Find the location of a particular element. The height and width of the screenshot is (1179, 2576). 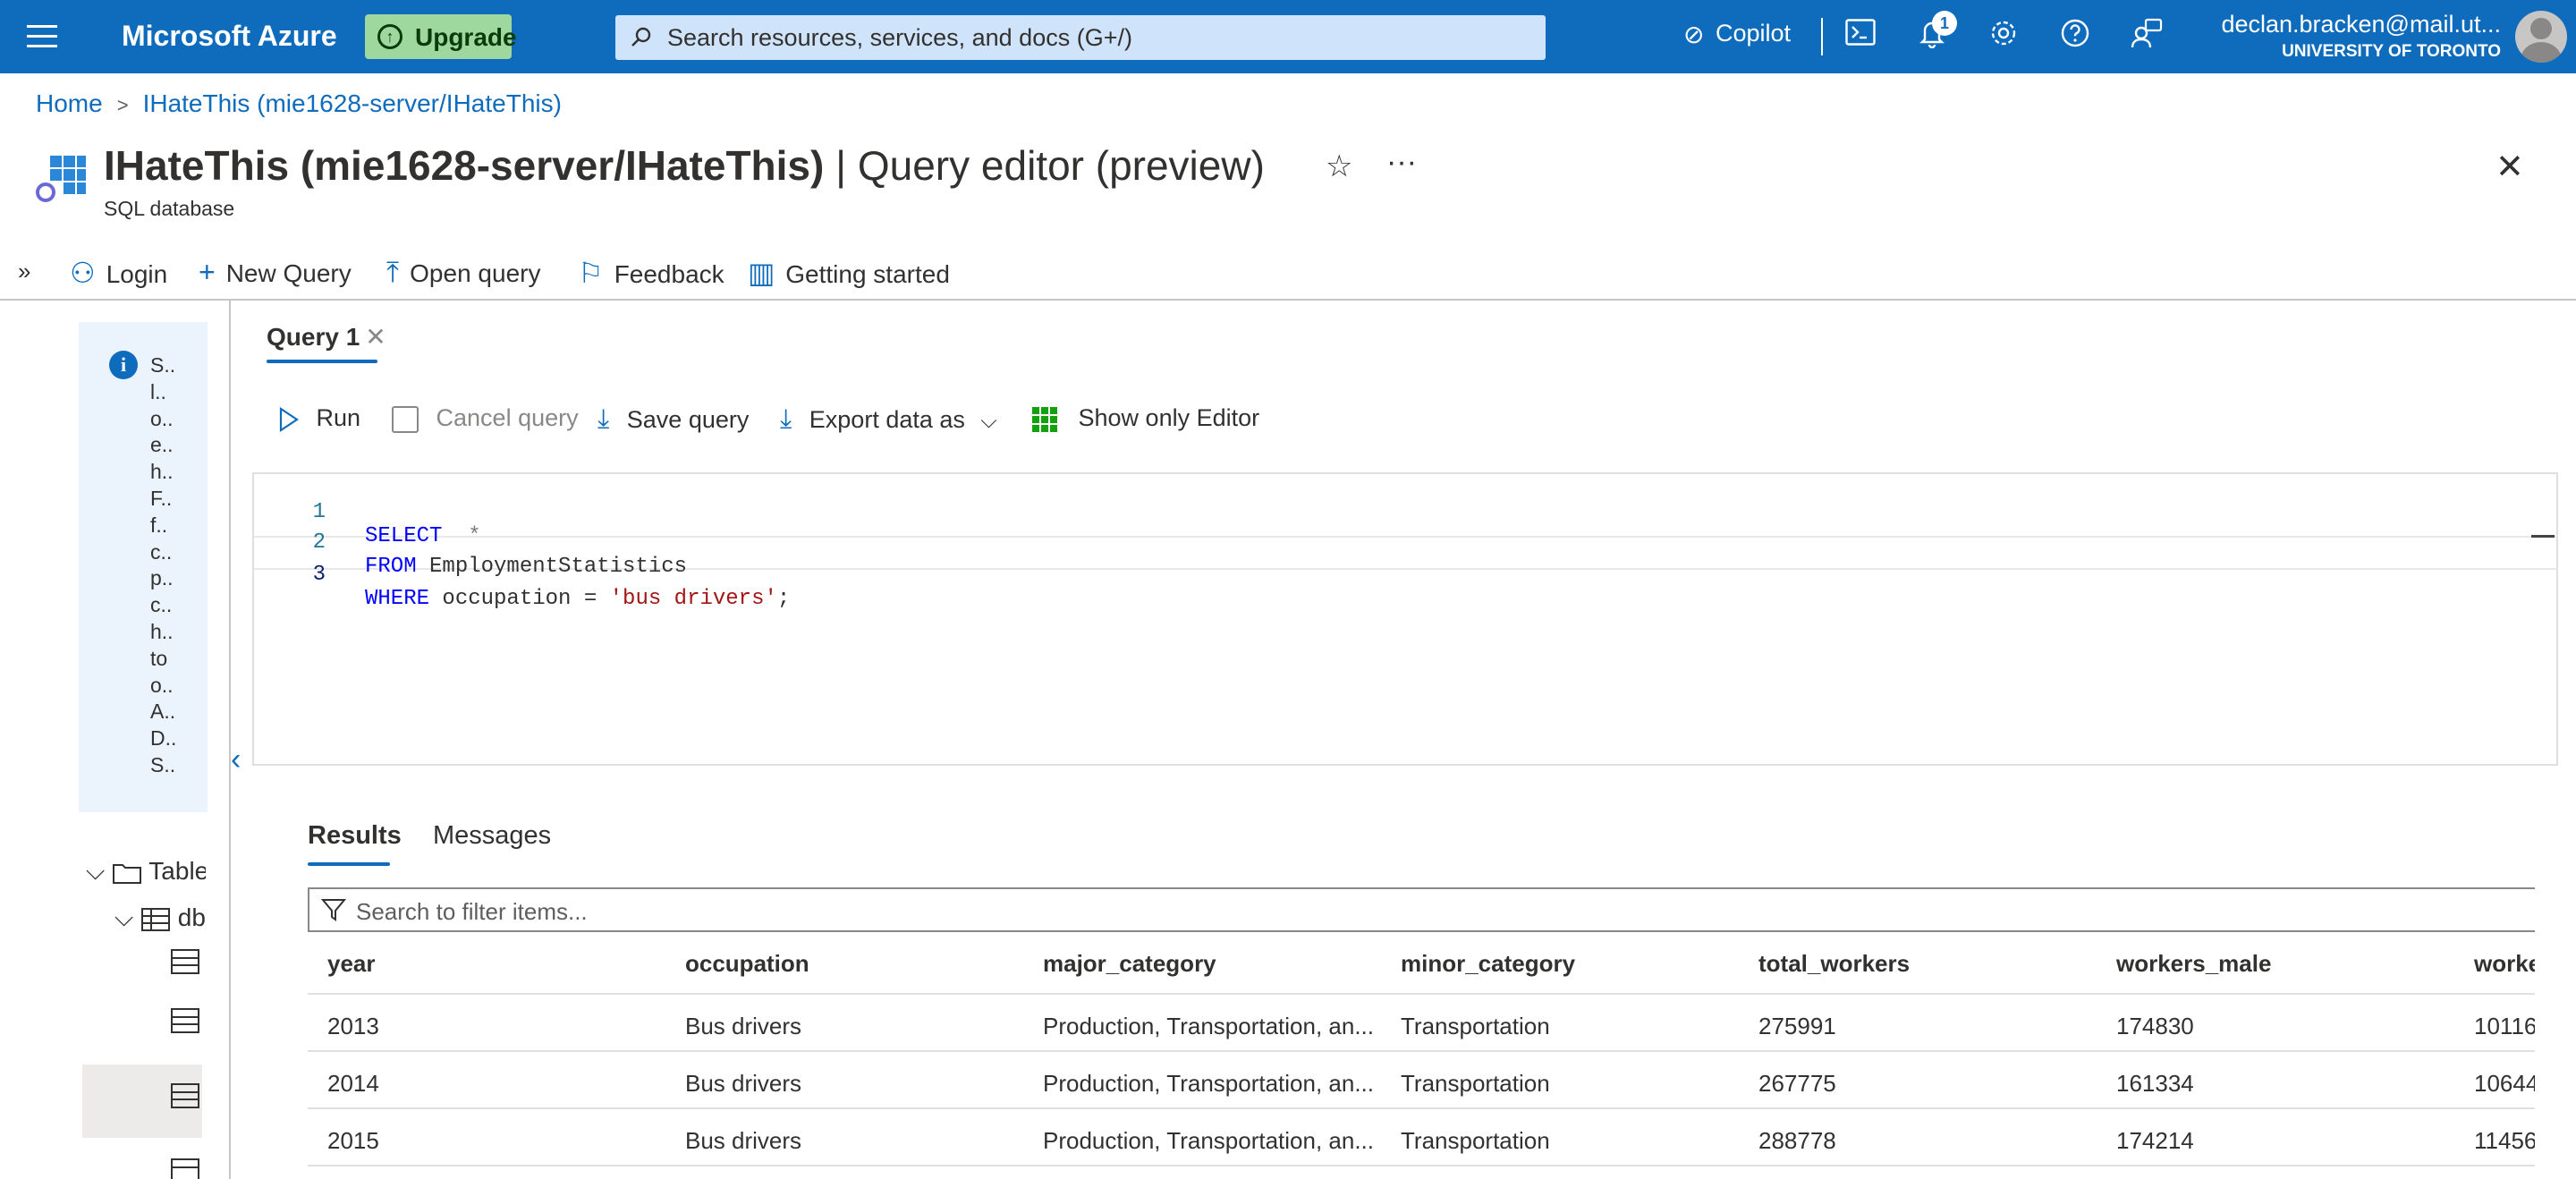

table-cell: 2014 is located at coordinates (353, 1083).